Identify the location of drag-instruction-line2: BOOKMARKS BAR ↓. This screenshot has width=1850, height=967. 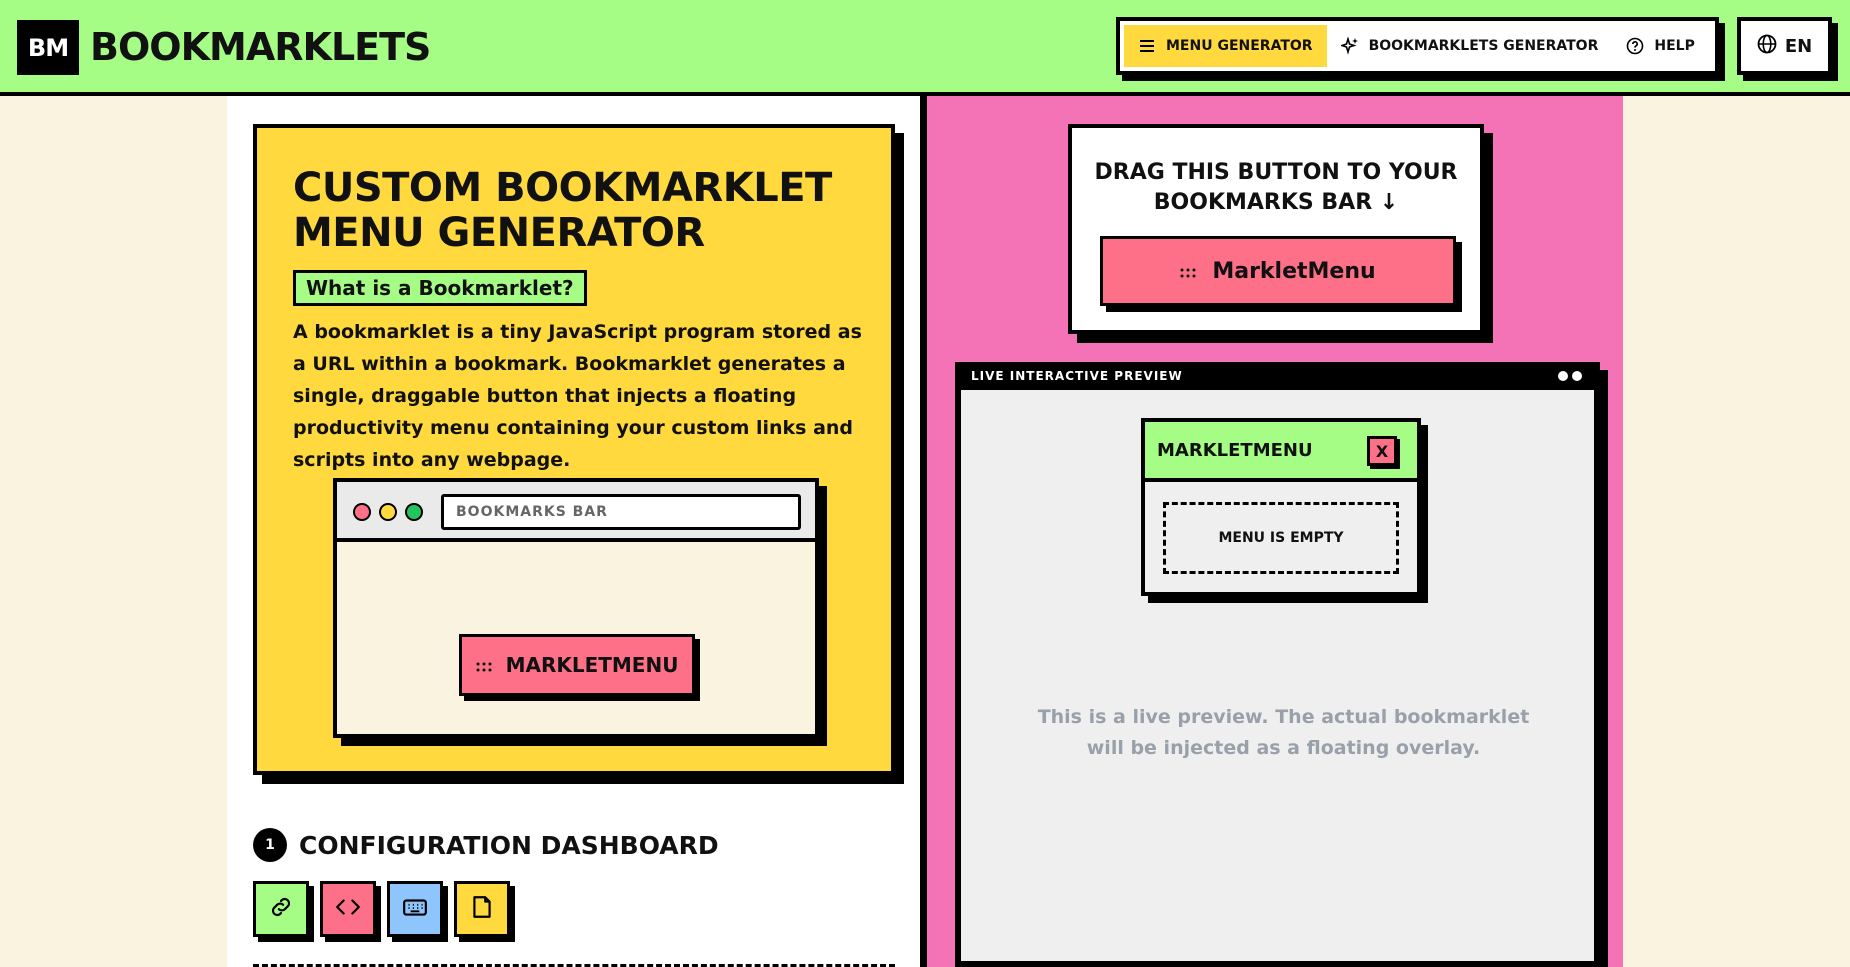
(1276, 202).